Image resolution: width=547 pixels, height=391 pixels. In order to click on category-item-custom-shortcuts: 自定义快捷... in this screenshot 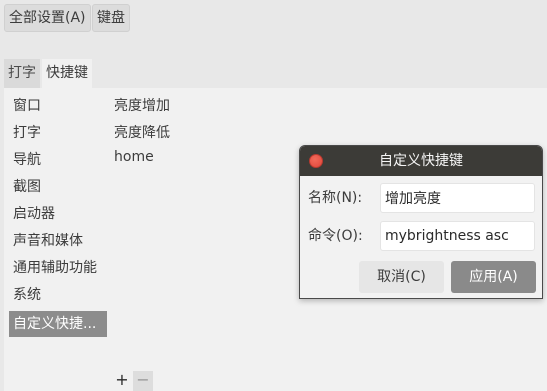, I will do `click(58, 324)`.